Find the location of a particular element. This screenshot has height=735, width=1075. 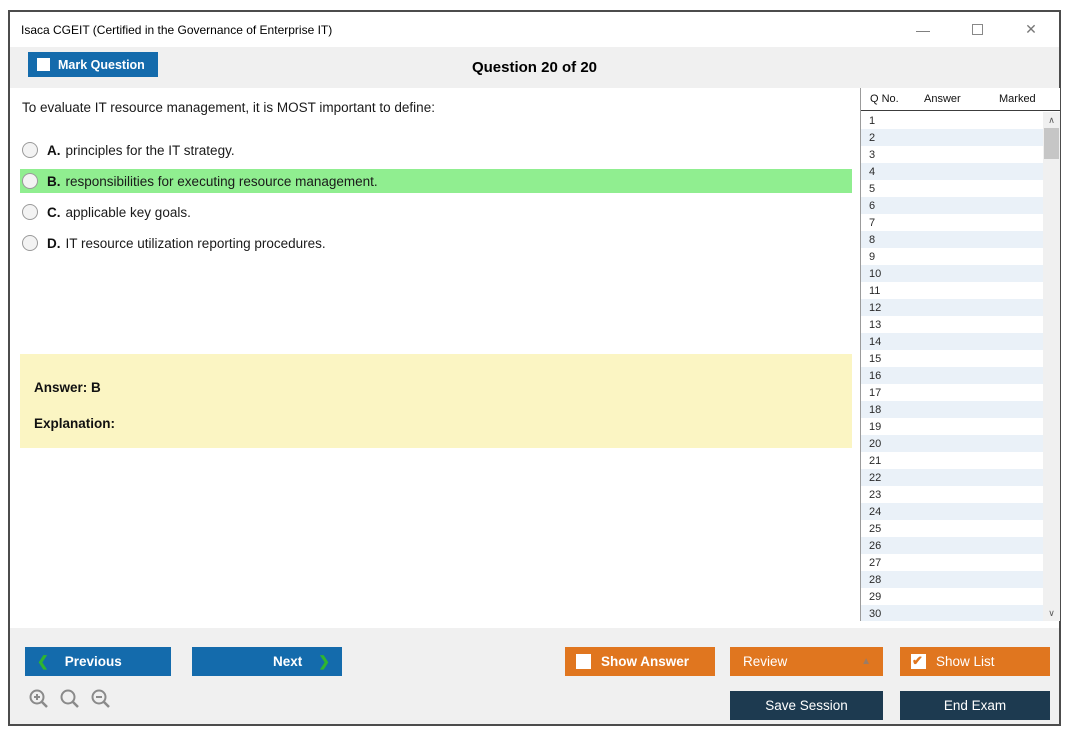

question-number: 22 is located at coordinates (875, 477).